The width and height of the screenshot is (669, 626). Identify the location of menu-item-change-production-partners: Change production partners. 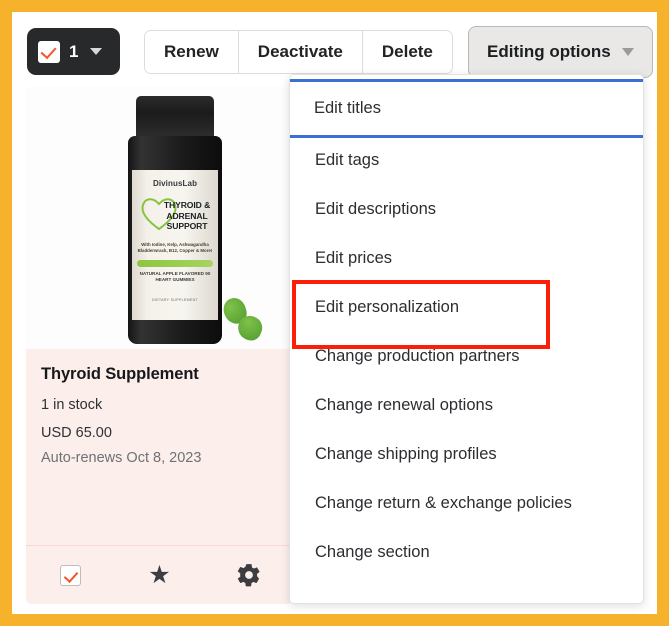
(466, 356).